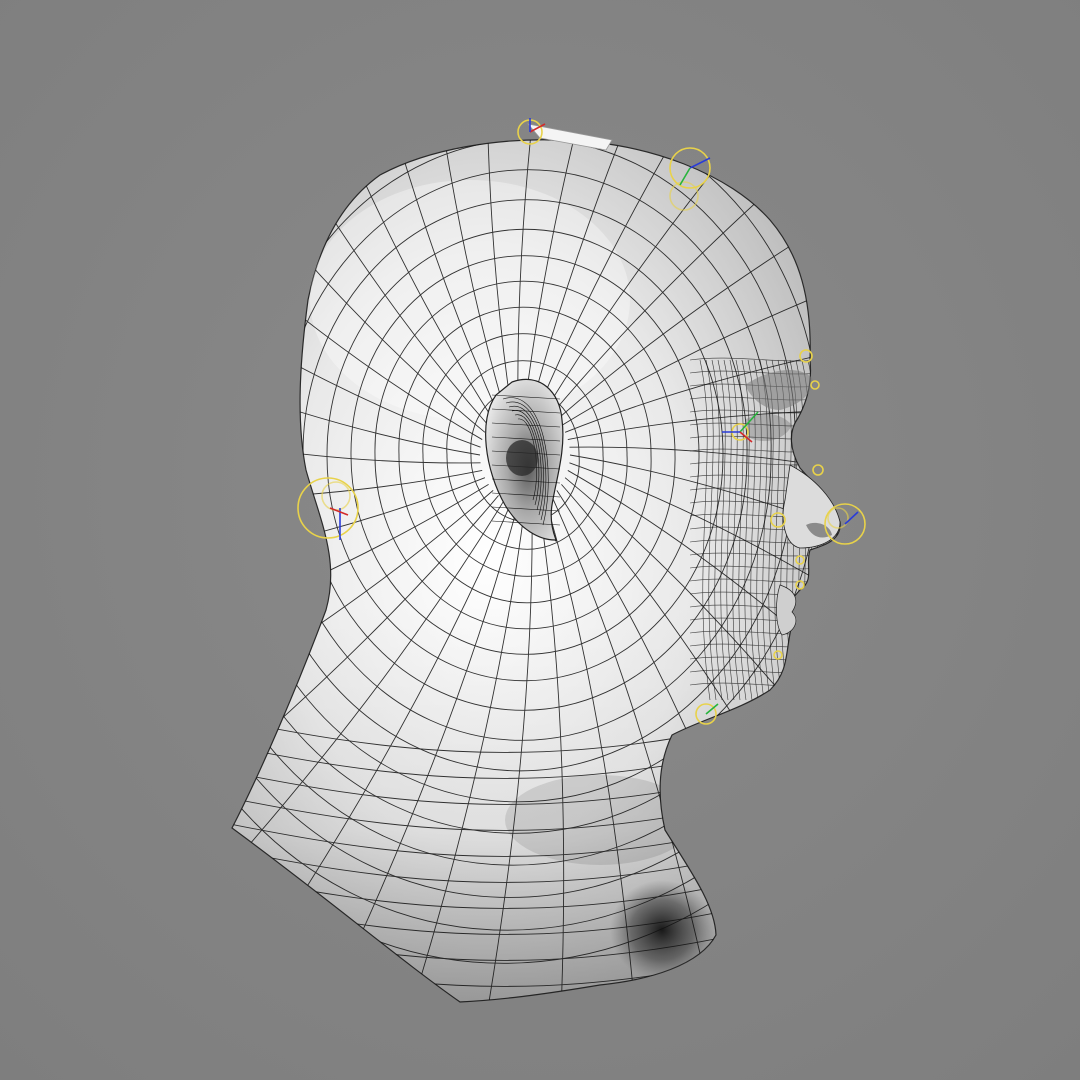 This screenshot has width=1080, height=1080. What do you see at coordinates (522, 458) in the screenshot?
I see `ear-canal` at bounding box center [522, 458].